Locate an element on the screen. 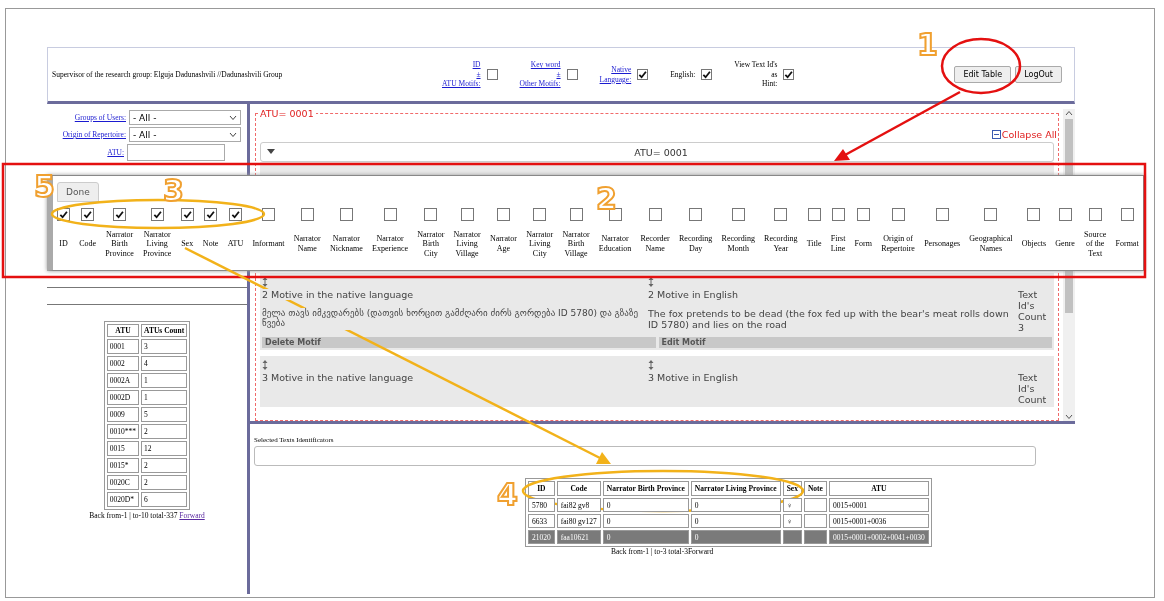 This screenshot has width=1164, height=601. column-label: Form is located at coordinates (863, 244).